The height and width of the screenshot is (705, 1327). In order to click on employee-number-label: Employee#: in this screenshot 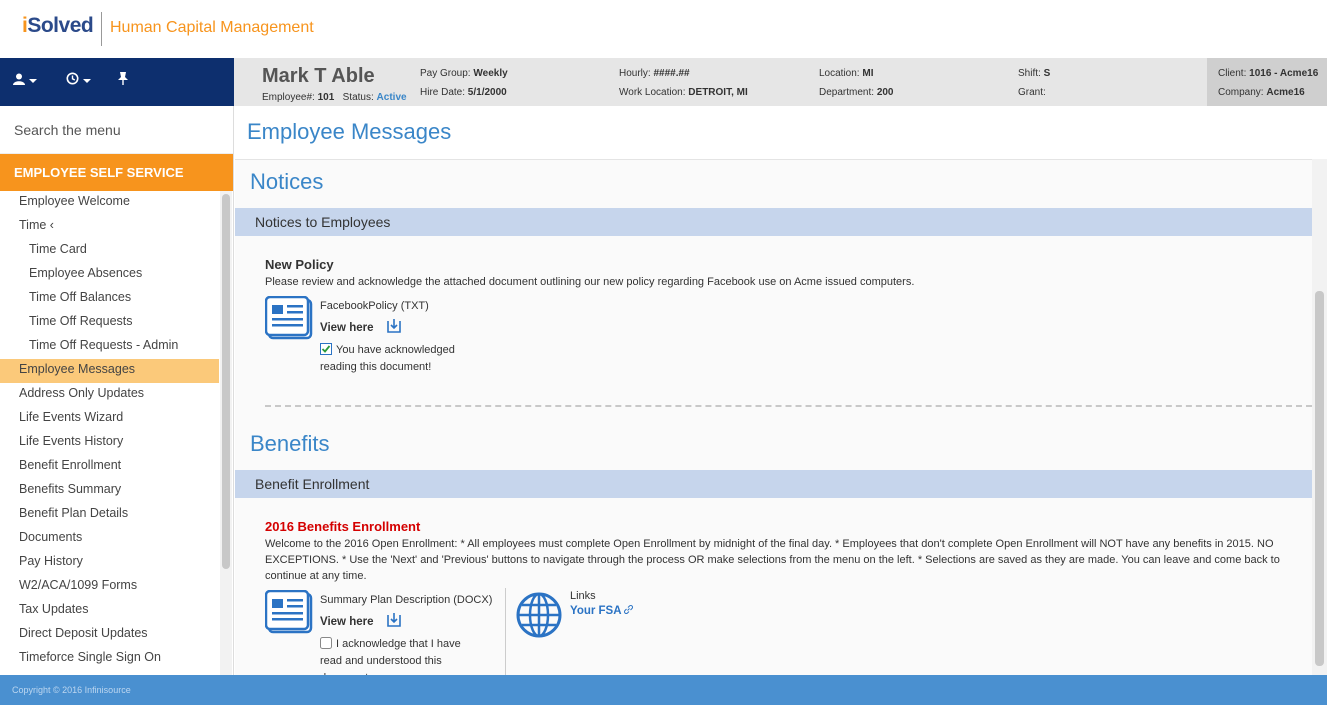, I will do `click(288, 97)`.